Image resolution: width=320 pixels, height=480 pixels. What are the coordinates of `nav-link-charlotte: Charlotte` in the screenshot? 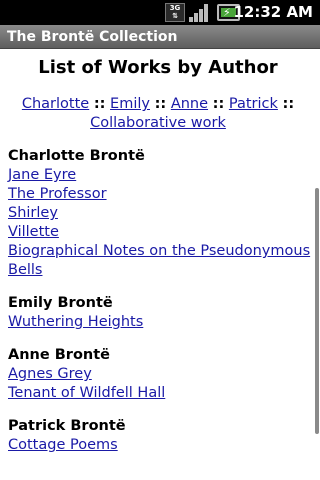 It's located at (55, 104).